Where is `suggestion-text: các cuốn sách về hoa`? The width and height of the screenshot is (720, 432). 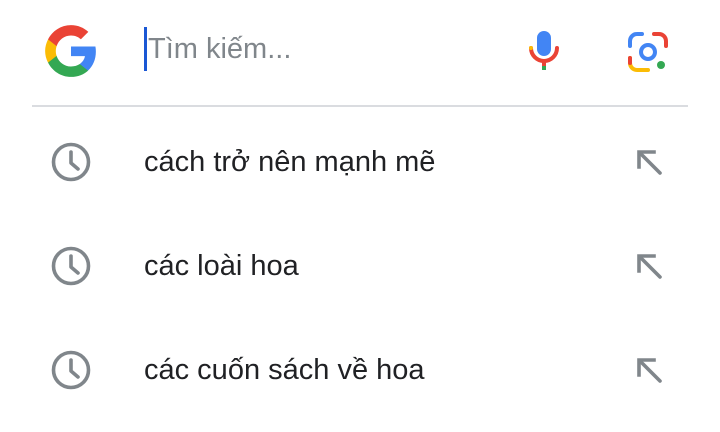
suggestion-text: các cuốn sách về hoa is located at coordinates (284, 369).